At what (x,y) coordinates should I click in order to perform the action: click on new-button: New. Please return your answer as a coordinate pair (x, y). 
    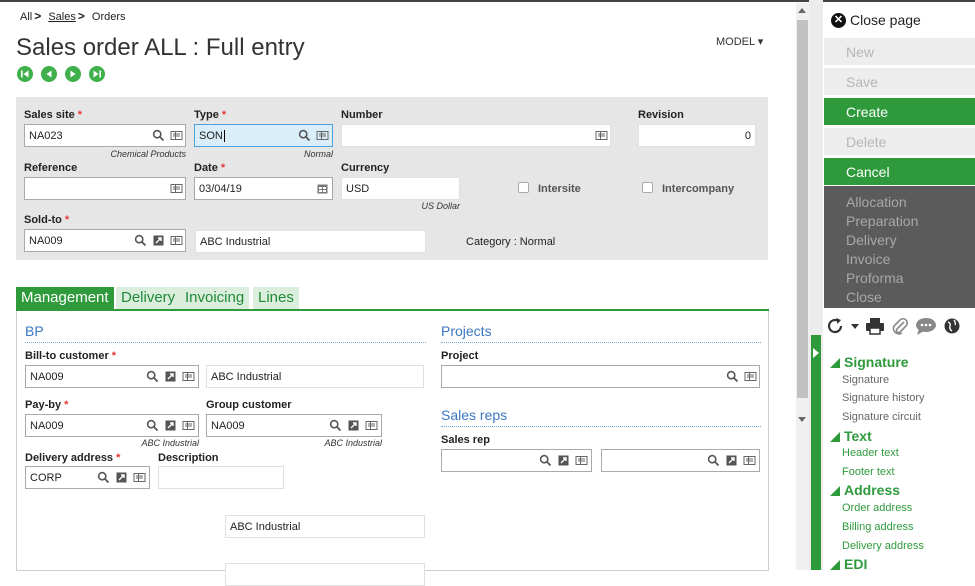
    Looking at the image, I should click on (899, 51).